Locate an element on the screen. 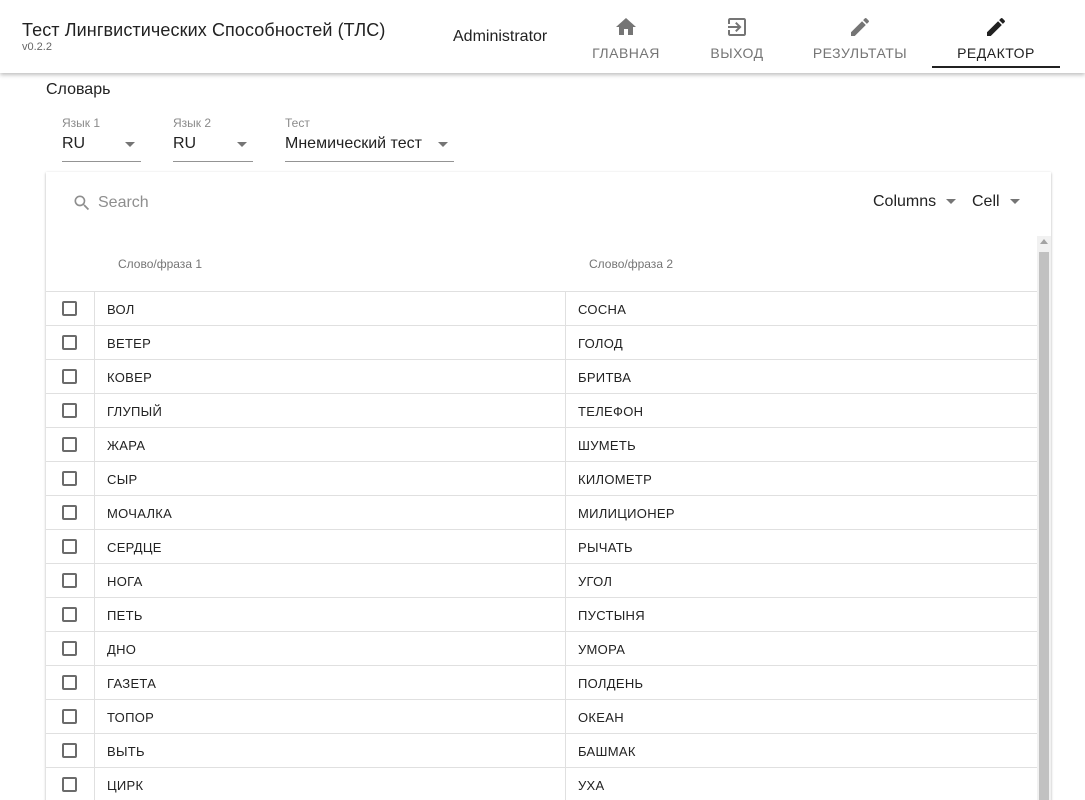 The image size is (1085, 800). lang2-select: Язык 2 RU is located at coordinates (213, 139).